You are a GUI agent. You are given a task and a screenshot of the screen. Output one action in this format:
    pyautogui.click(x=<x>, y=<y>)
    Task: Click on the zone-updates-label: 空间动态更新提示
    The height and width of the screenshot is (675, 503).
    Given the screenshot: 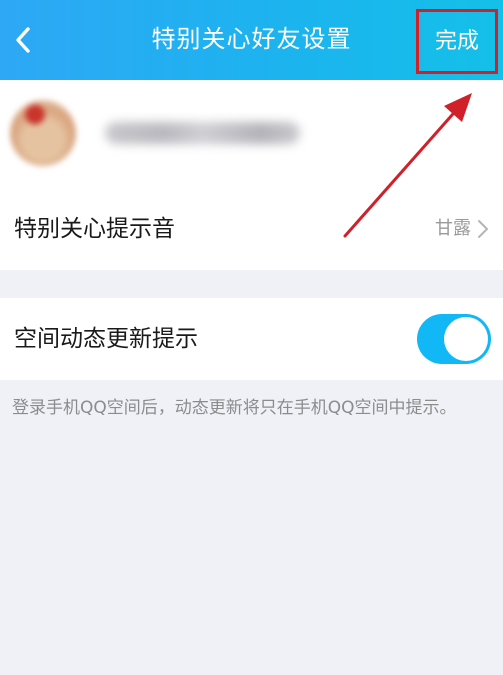 What is the action you would take?
    pyautogui.click(x=106, y=339)
    